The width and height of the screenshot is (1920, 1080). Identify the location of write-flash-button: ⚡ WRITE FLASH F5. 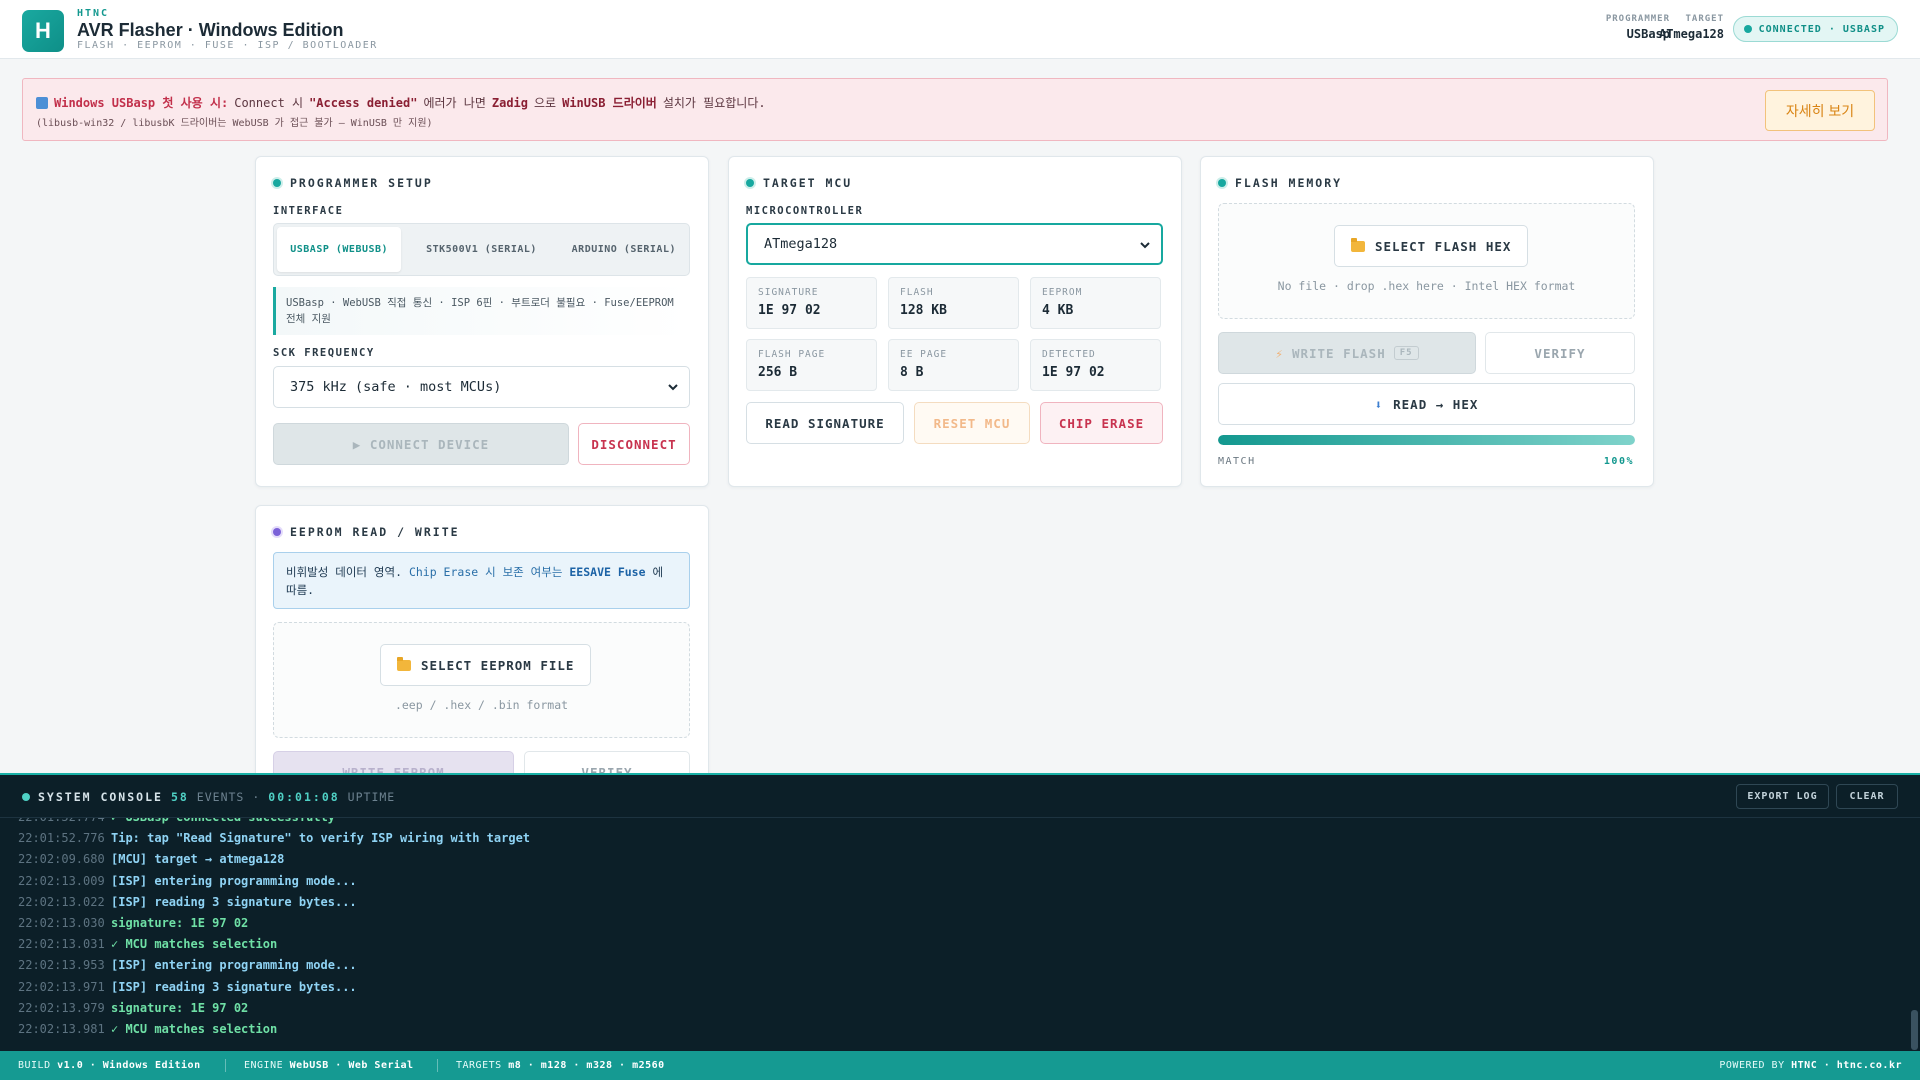
(1347, 353).